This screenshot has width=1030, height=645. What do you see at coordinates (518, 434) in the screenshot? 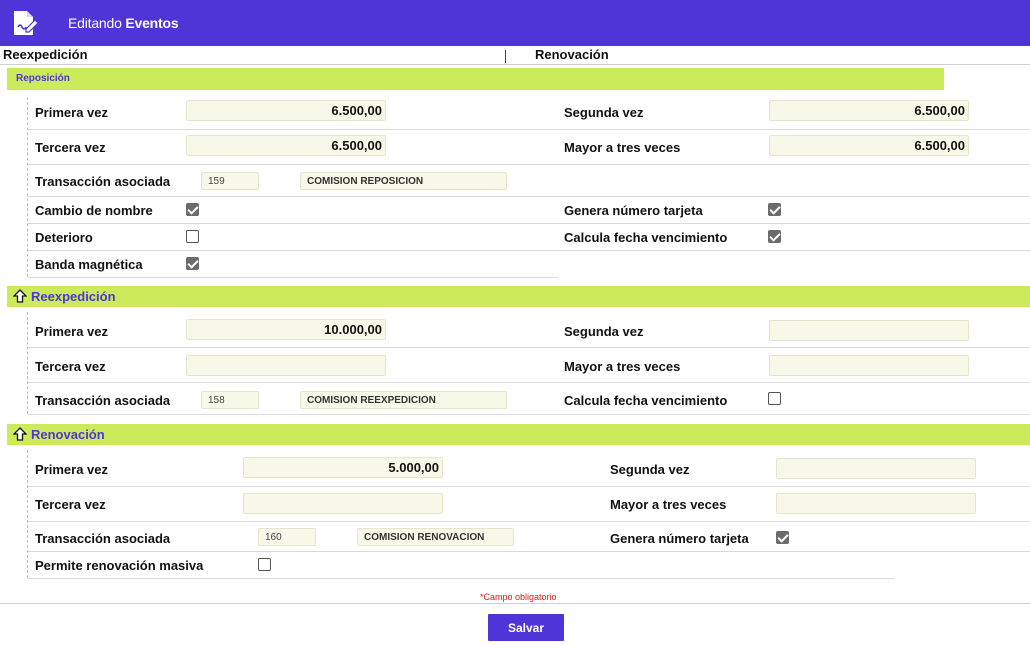
I see `section-header-renovacion: Renovación` at bounding box center [518, 434].